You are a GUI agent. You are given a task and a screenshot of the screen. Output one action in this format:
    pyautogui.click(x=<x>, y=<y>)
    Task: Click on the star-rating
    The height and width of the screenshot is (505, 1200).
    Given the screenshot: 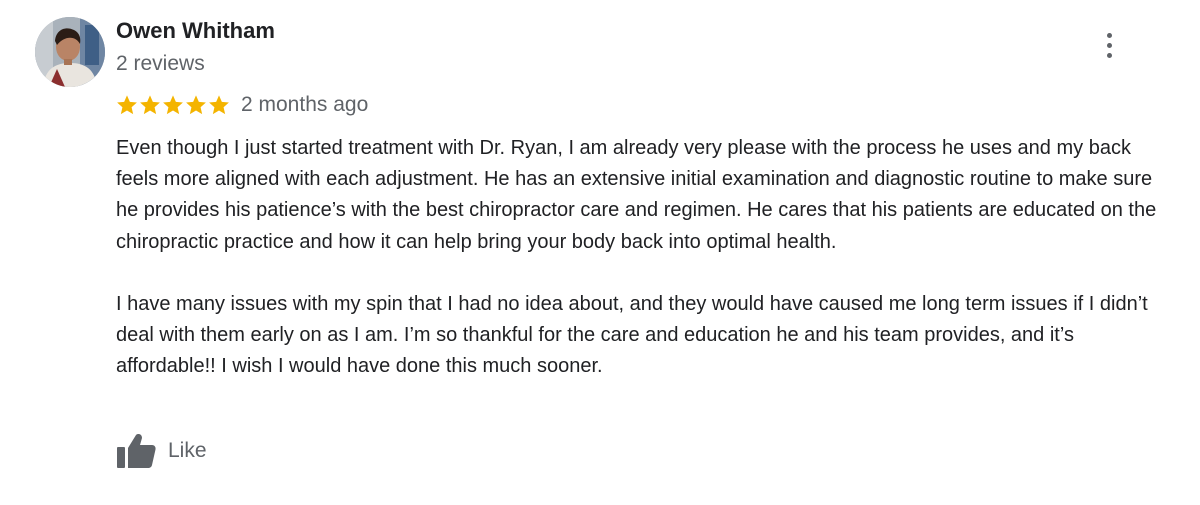 What is the action you would take?
    pyautogui.click(x=173, y=105)
    